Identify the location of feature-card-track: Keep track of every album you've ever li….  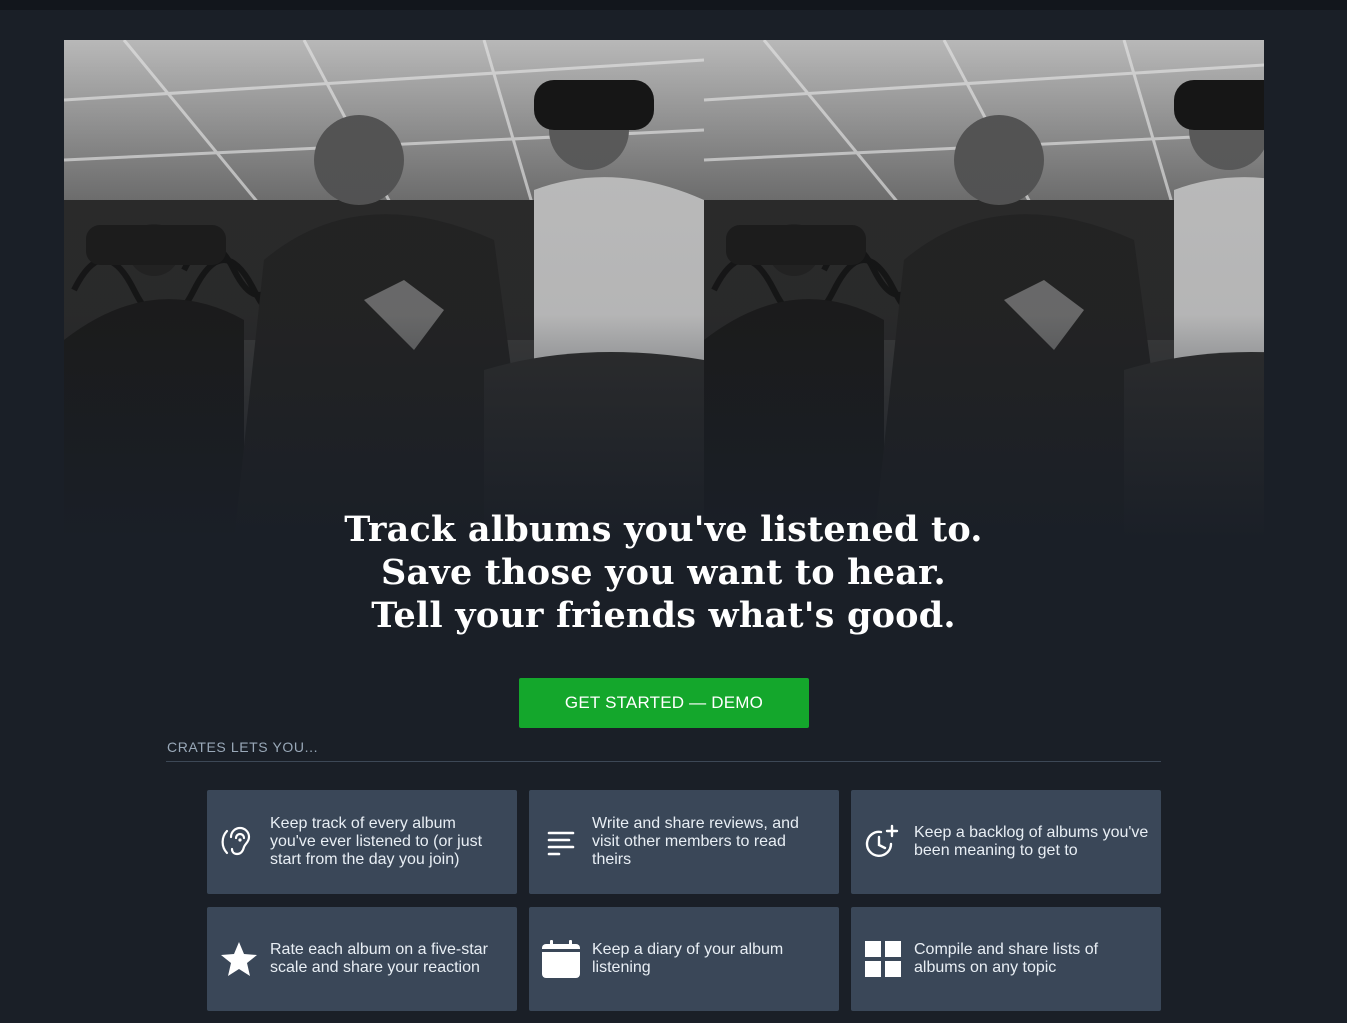
(362, 842).